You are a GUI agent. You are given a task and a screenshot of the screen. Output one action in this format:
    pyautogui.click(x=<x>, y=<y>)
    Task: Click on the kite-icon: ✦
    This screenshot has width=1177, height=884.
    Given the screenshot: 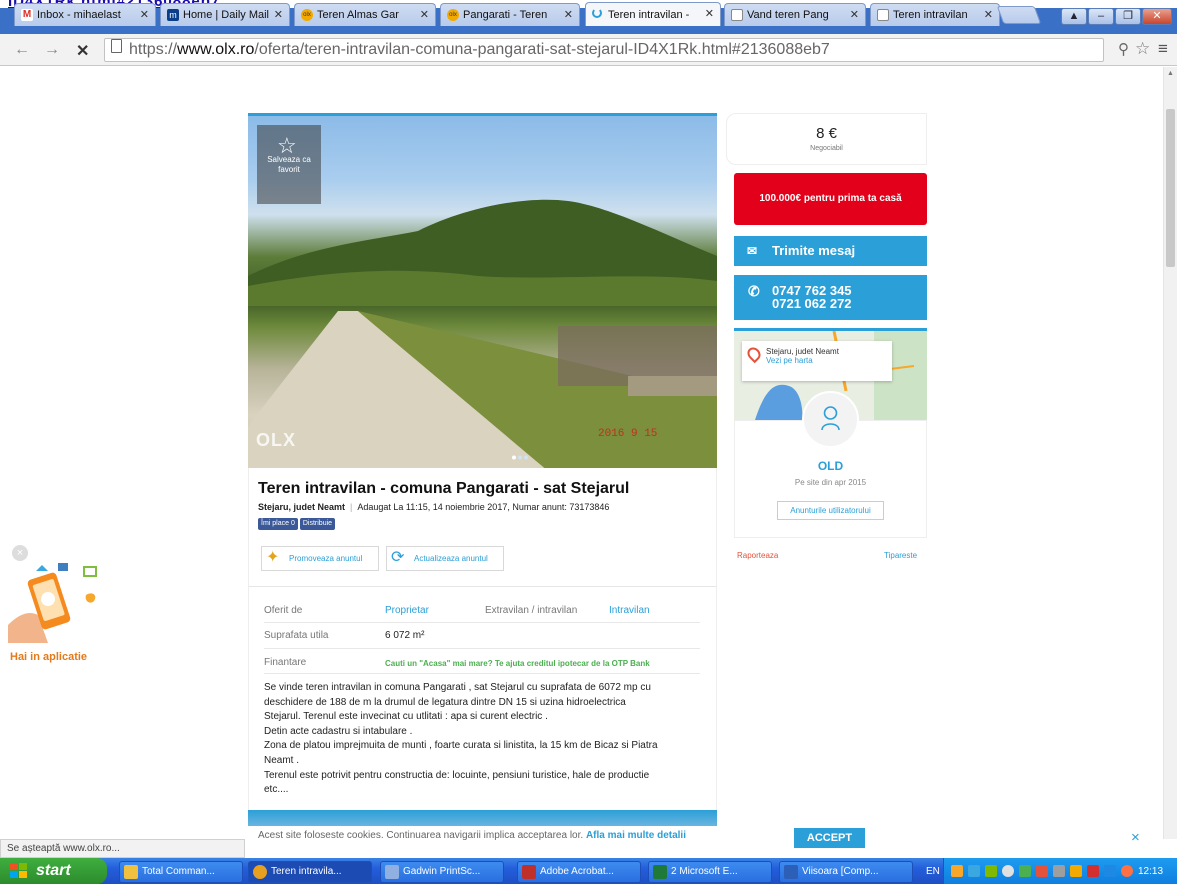 What is the action you would take?
    pyautogui.click(x=273, y=557)
    